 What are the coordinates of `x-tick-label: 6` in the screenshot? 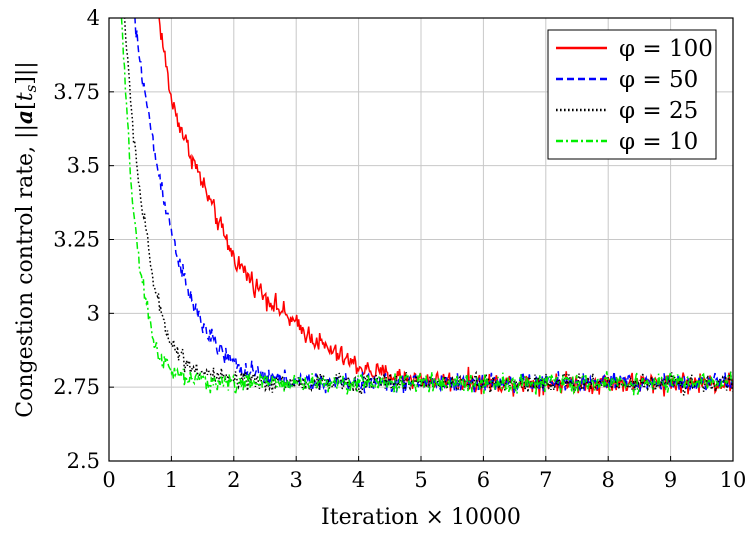 It's located at (483, 480).